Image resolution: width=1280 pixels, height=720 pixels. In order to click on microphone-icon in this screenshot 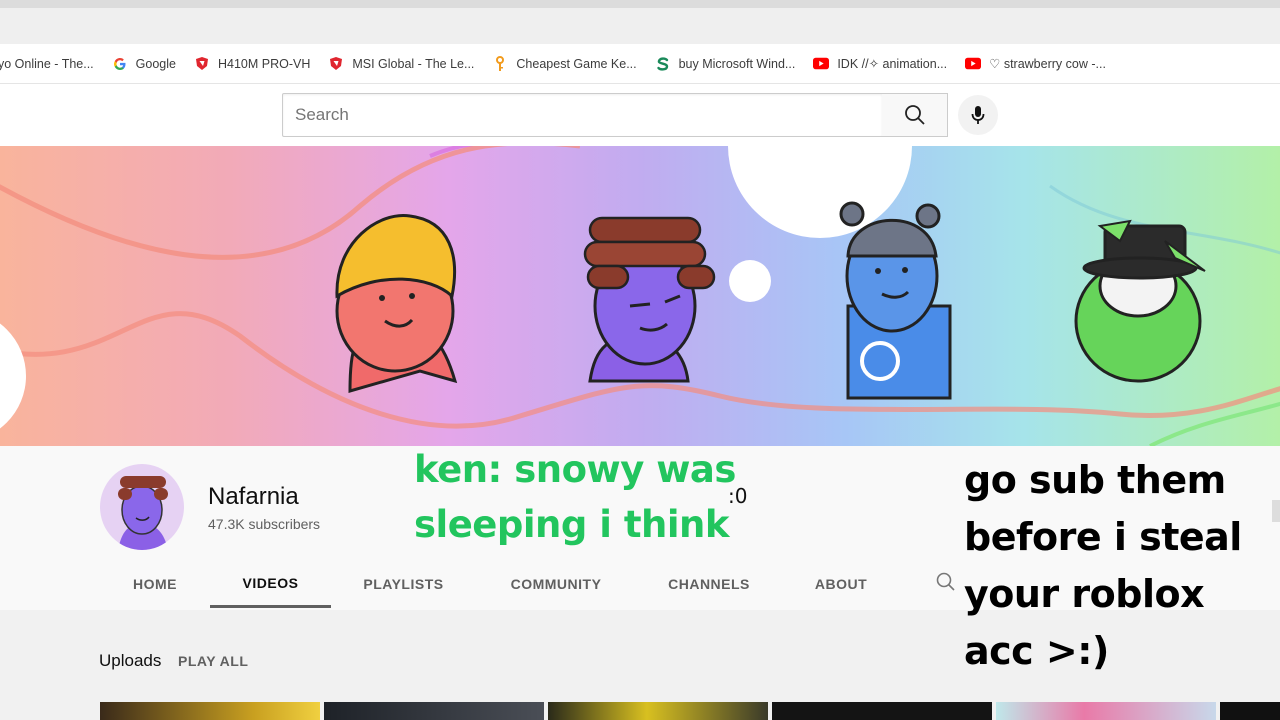, I will do `click(978, 115)`.